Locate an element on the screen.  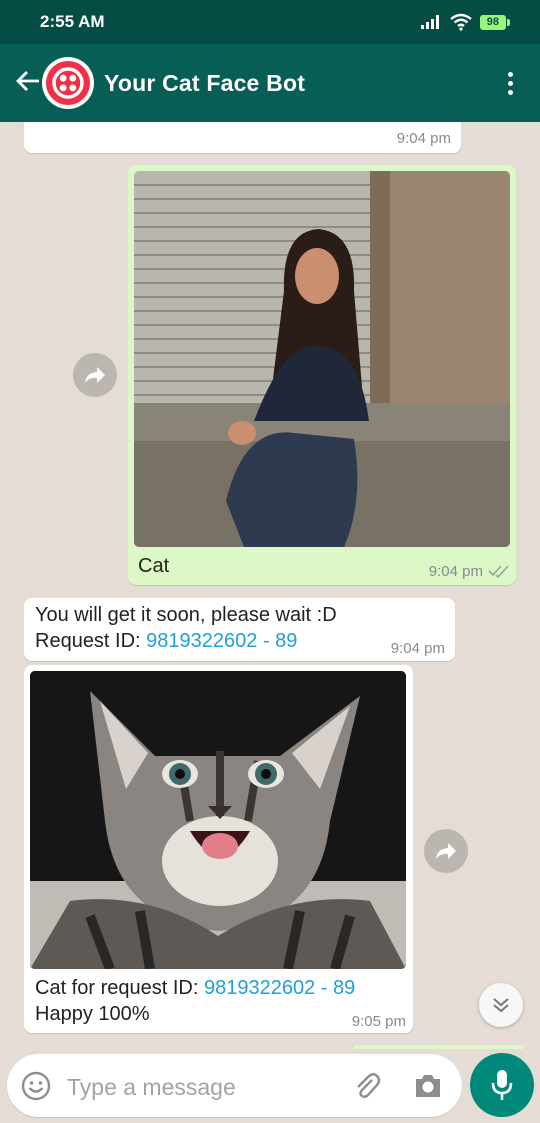
message-placeholder: Type a message is located at coordinates (151, 1087).